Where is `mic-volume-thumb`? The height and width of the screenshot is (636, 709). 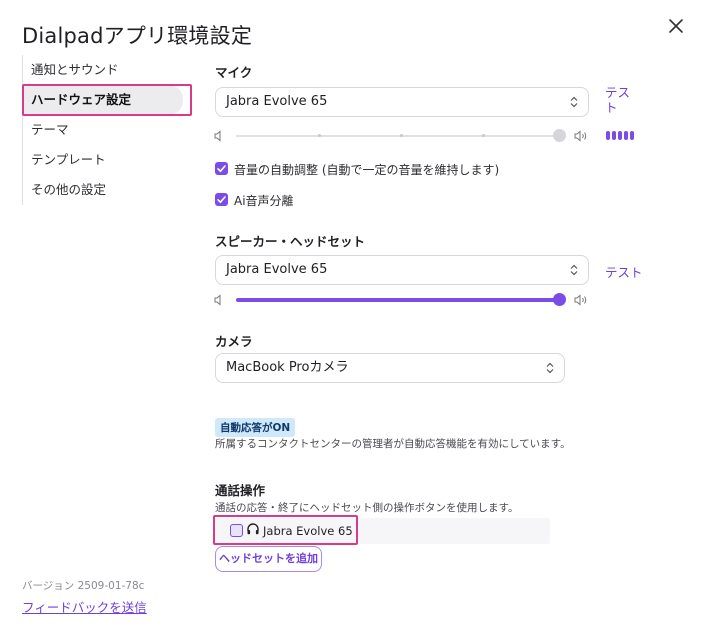 mic-volume-thumb is located at coordinates (559, 135).